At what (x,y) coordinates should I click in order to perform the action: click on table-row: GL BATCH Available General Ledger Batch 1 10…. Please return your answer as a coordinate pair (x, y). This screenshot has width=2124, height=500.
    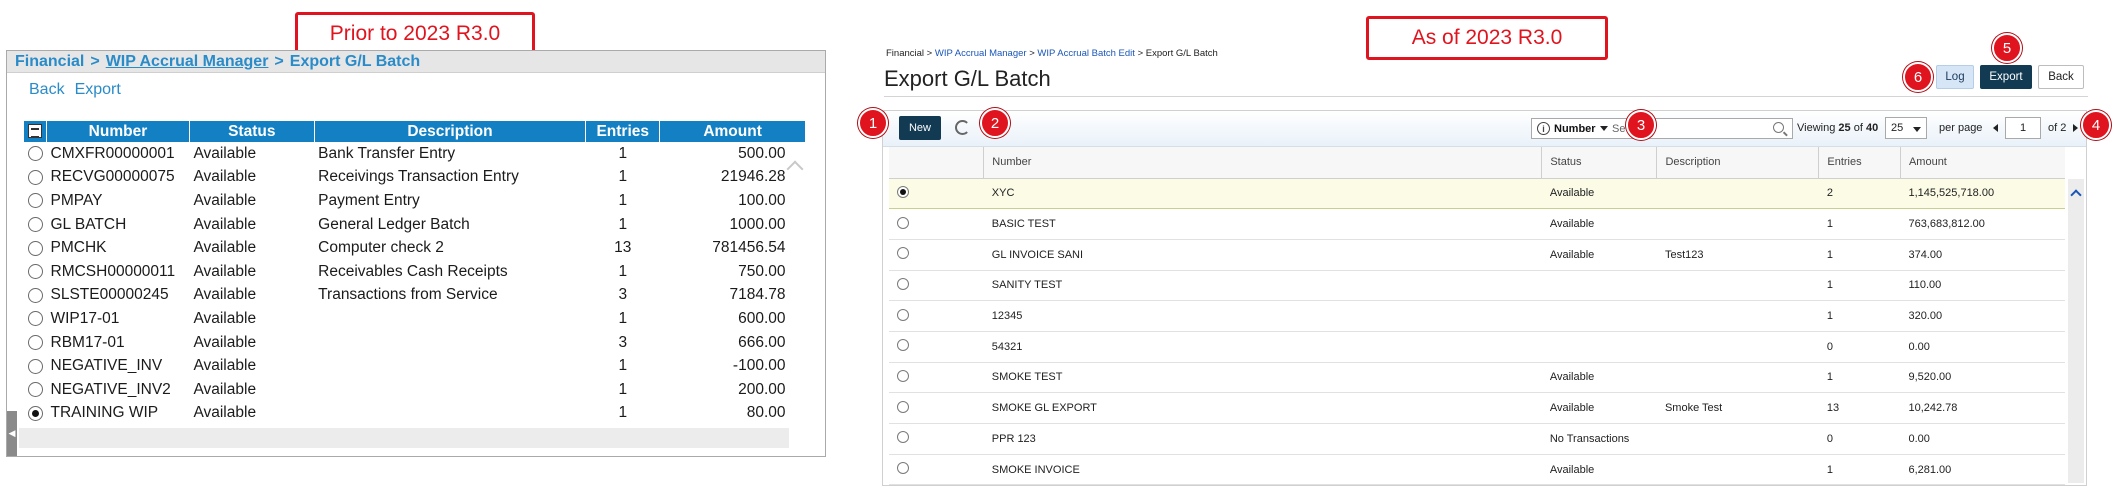
    Looking at the image, I should click on (415, 225).